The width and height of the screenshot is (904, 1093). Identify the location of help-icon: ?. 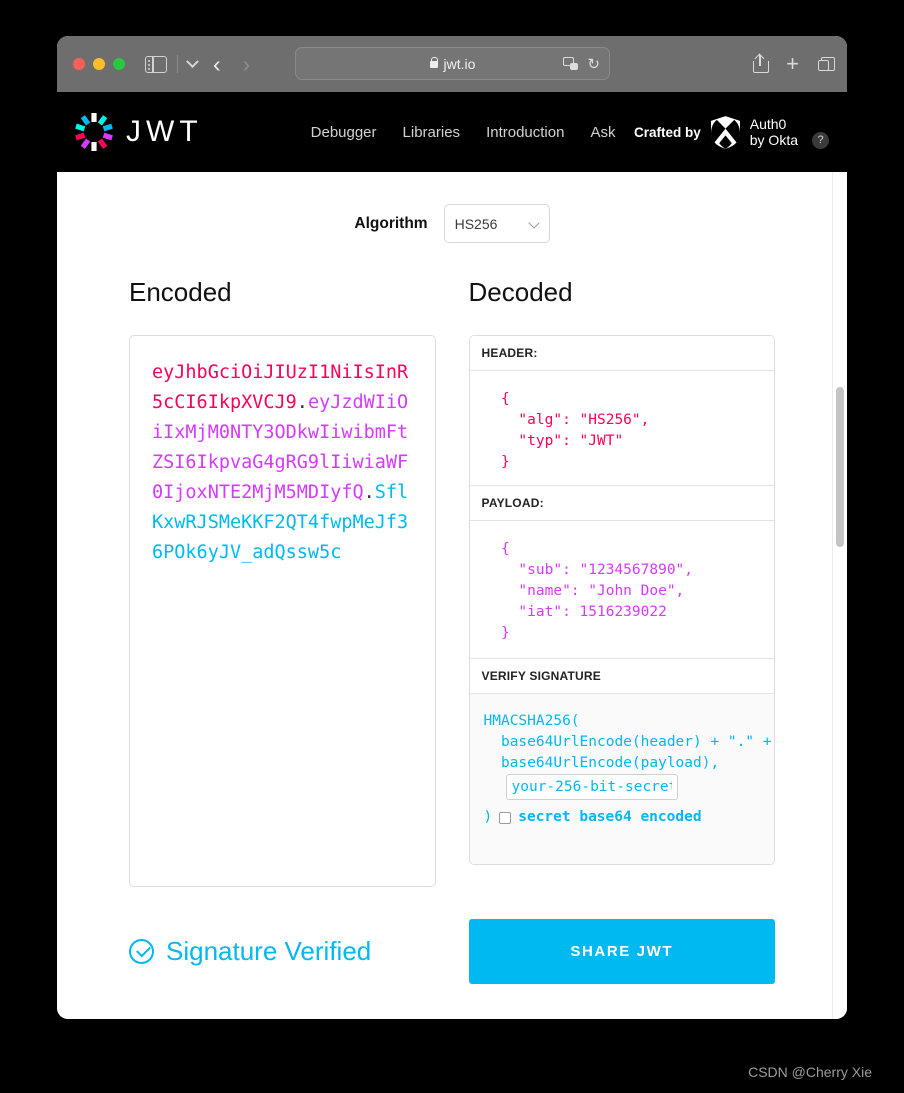
(820, 140).